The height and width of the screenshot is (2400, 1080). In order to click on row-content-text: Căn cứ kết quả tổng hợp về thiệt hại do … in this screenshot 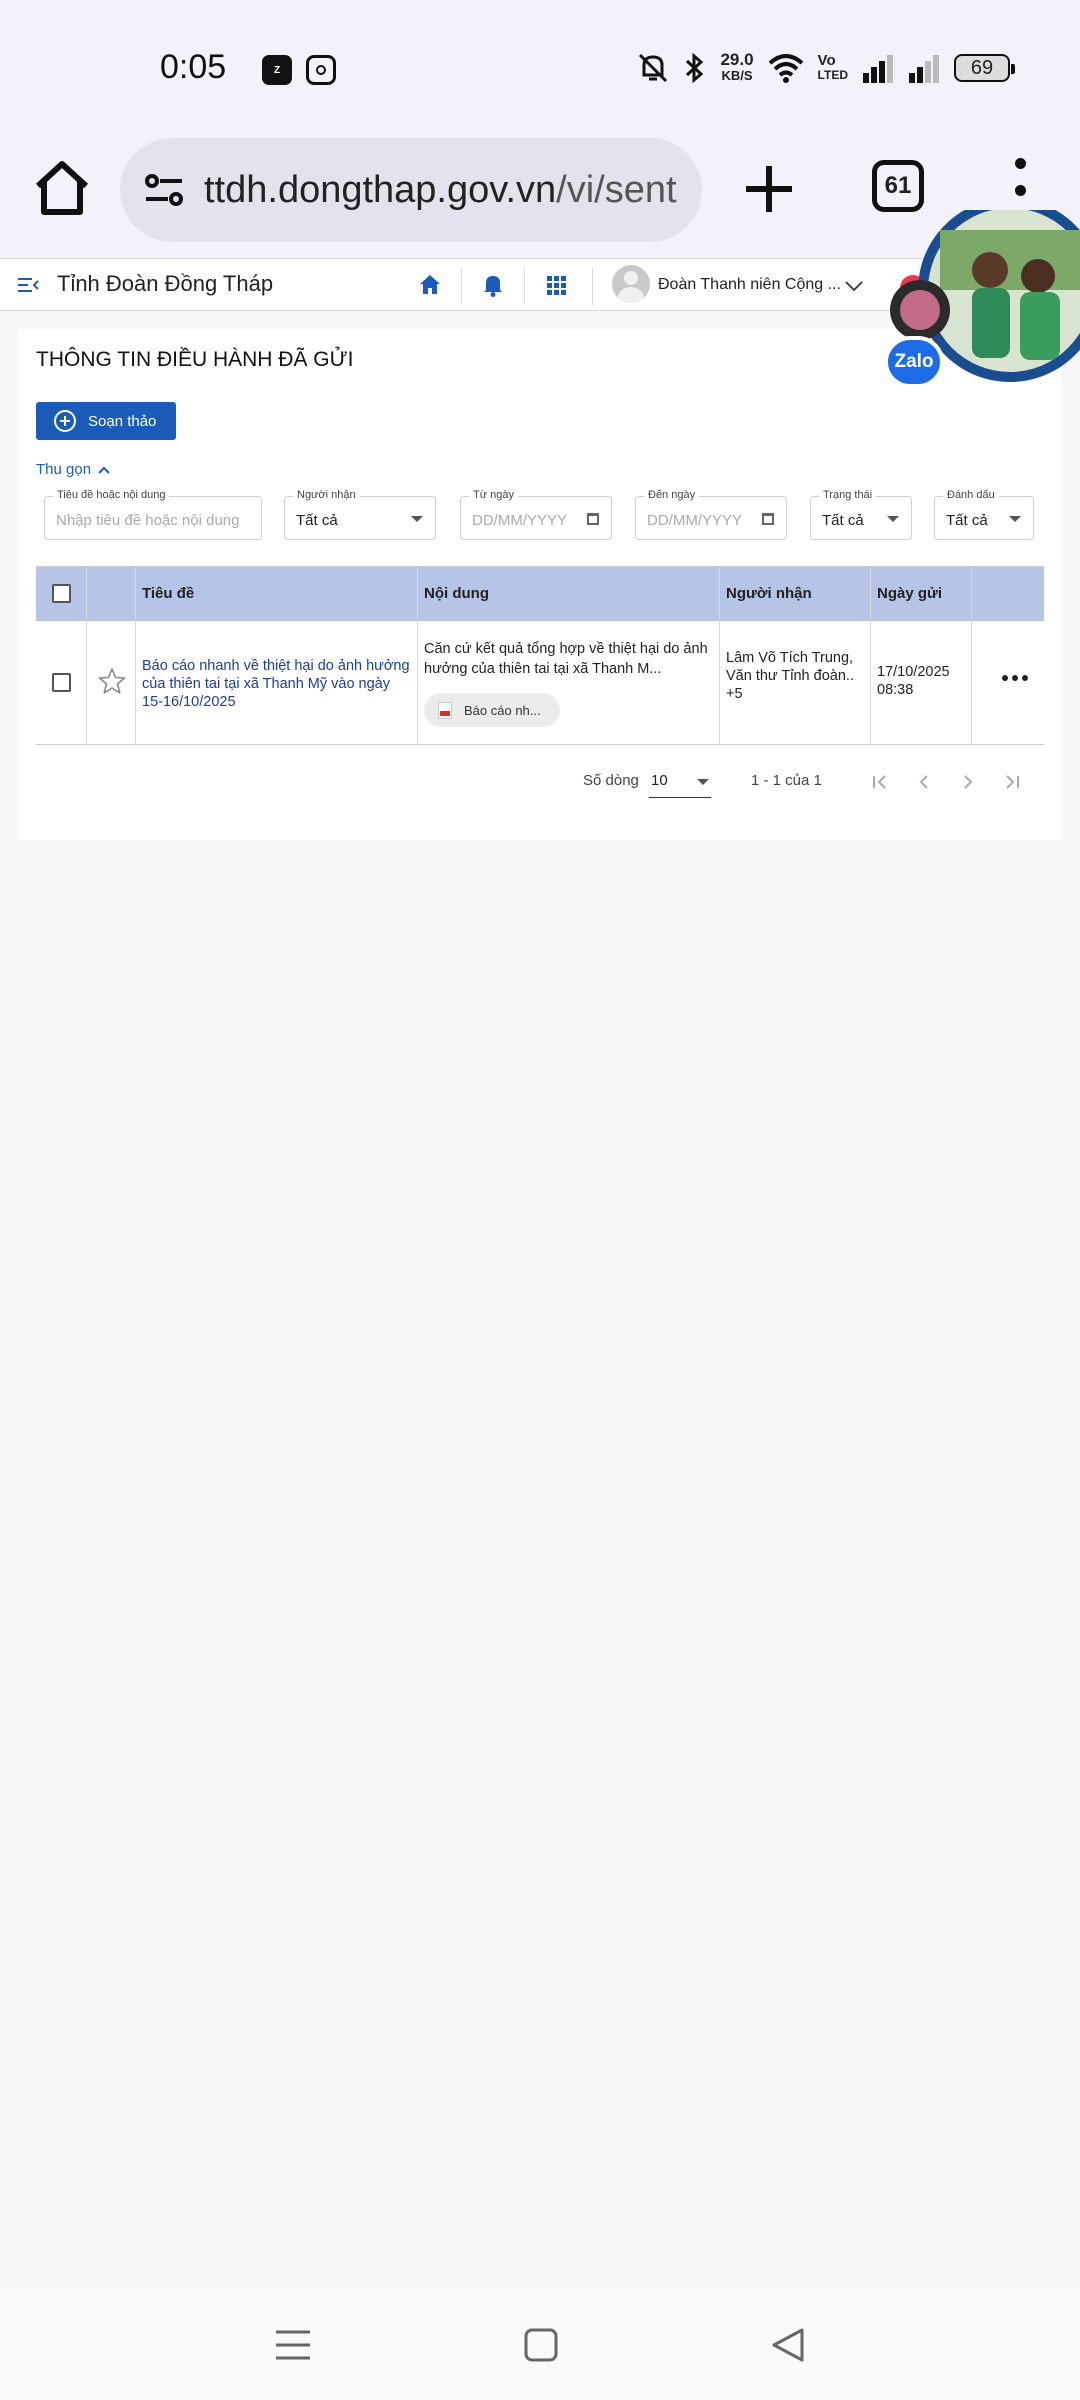, I will do `click(566, 659)`.